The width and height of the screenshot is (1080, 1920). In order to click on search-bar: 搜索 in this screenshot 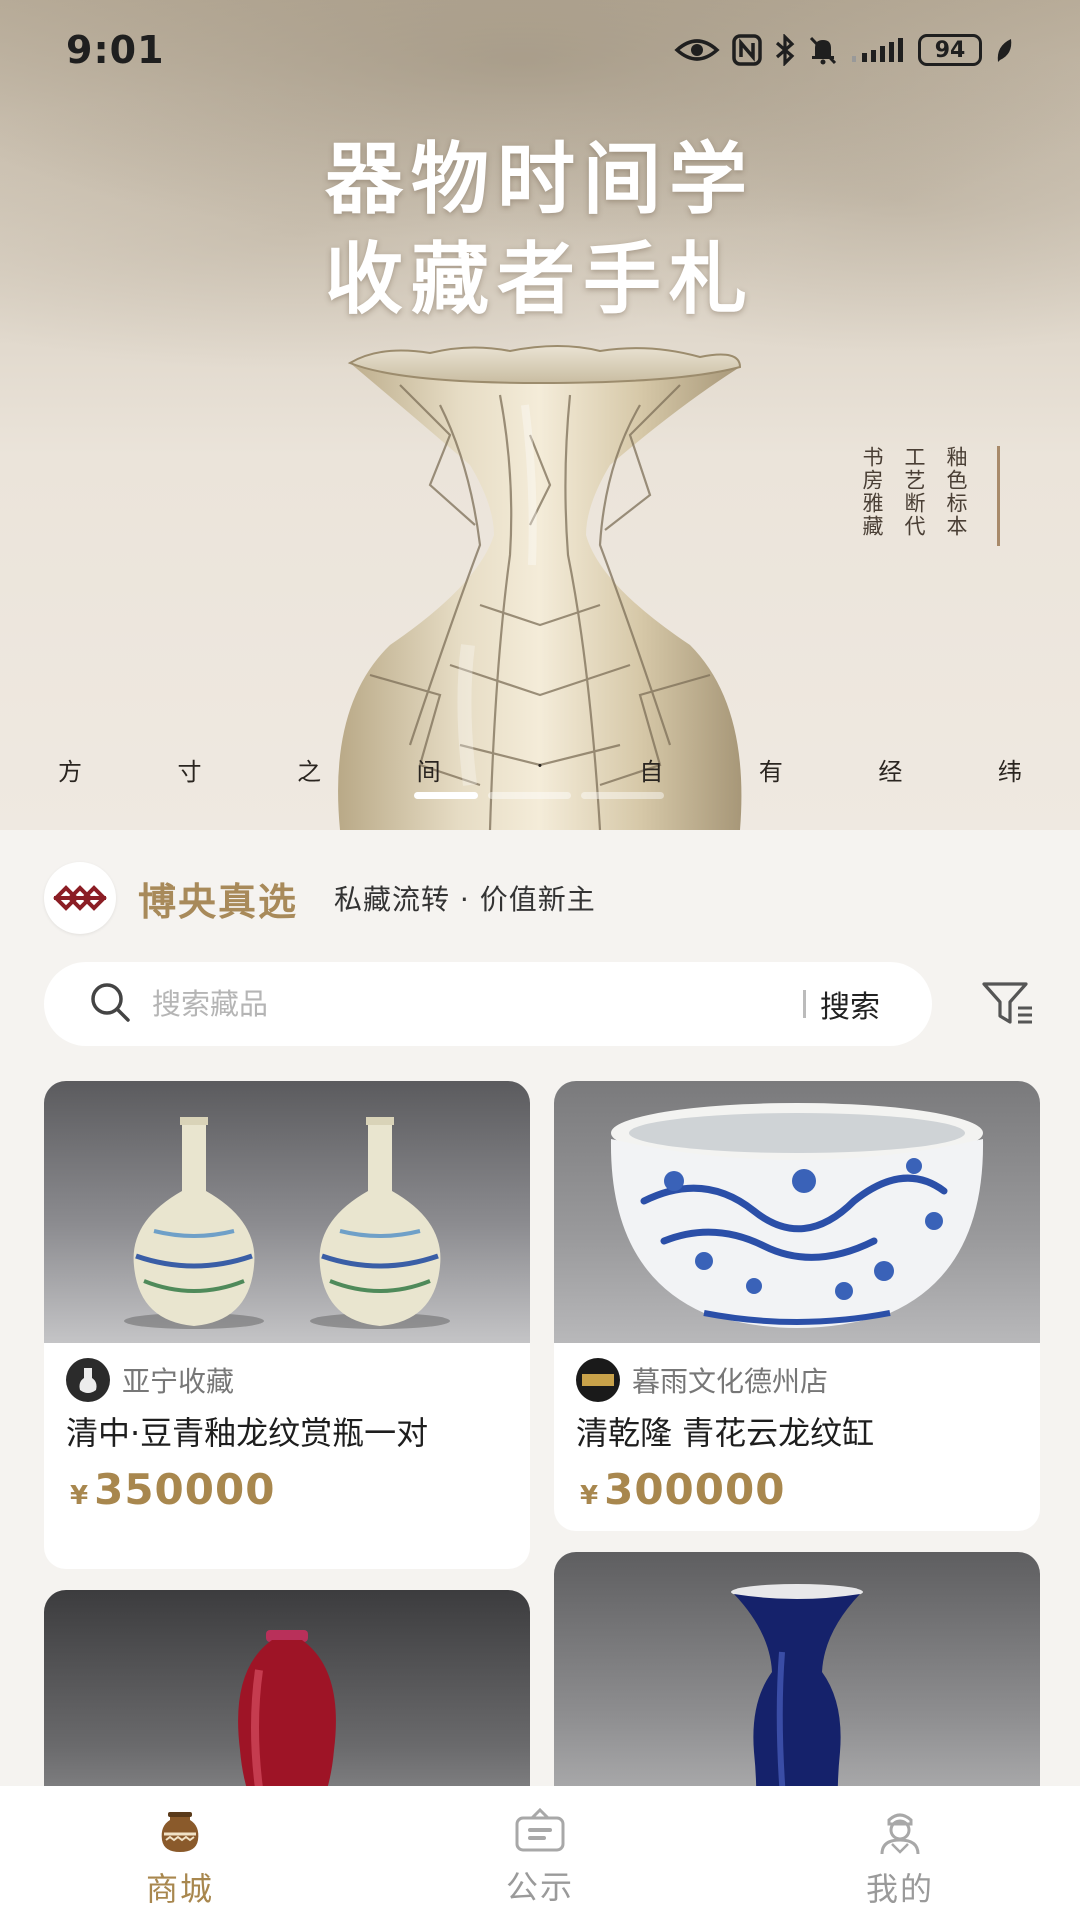, I will do `click(488, 1004)`.